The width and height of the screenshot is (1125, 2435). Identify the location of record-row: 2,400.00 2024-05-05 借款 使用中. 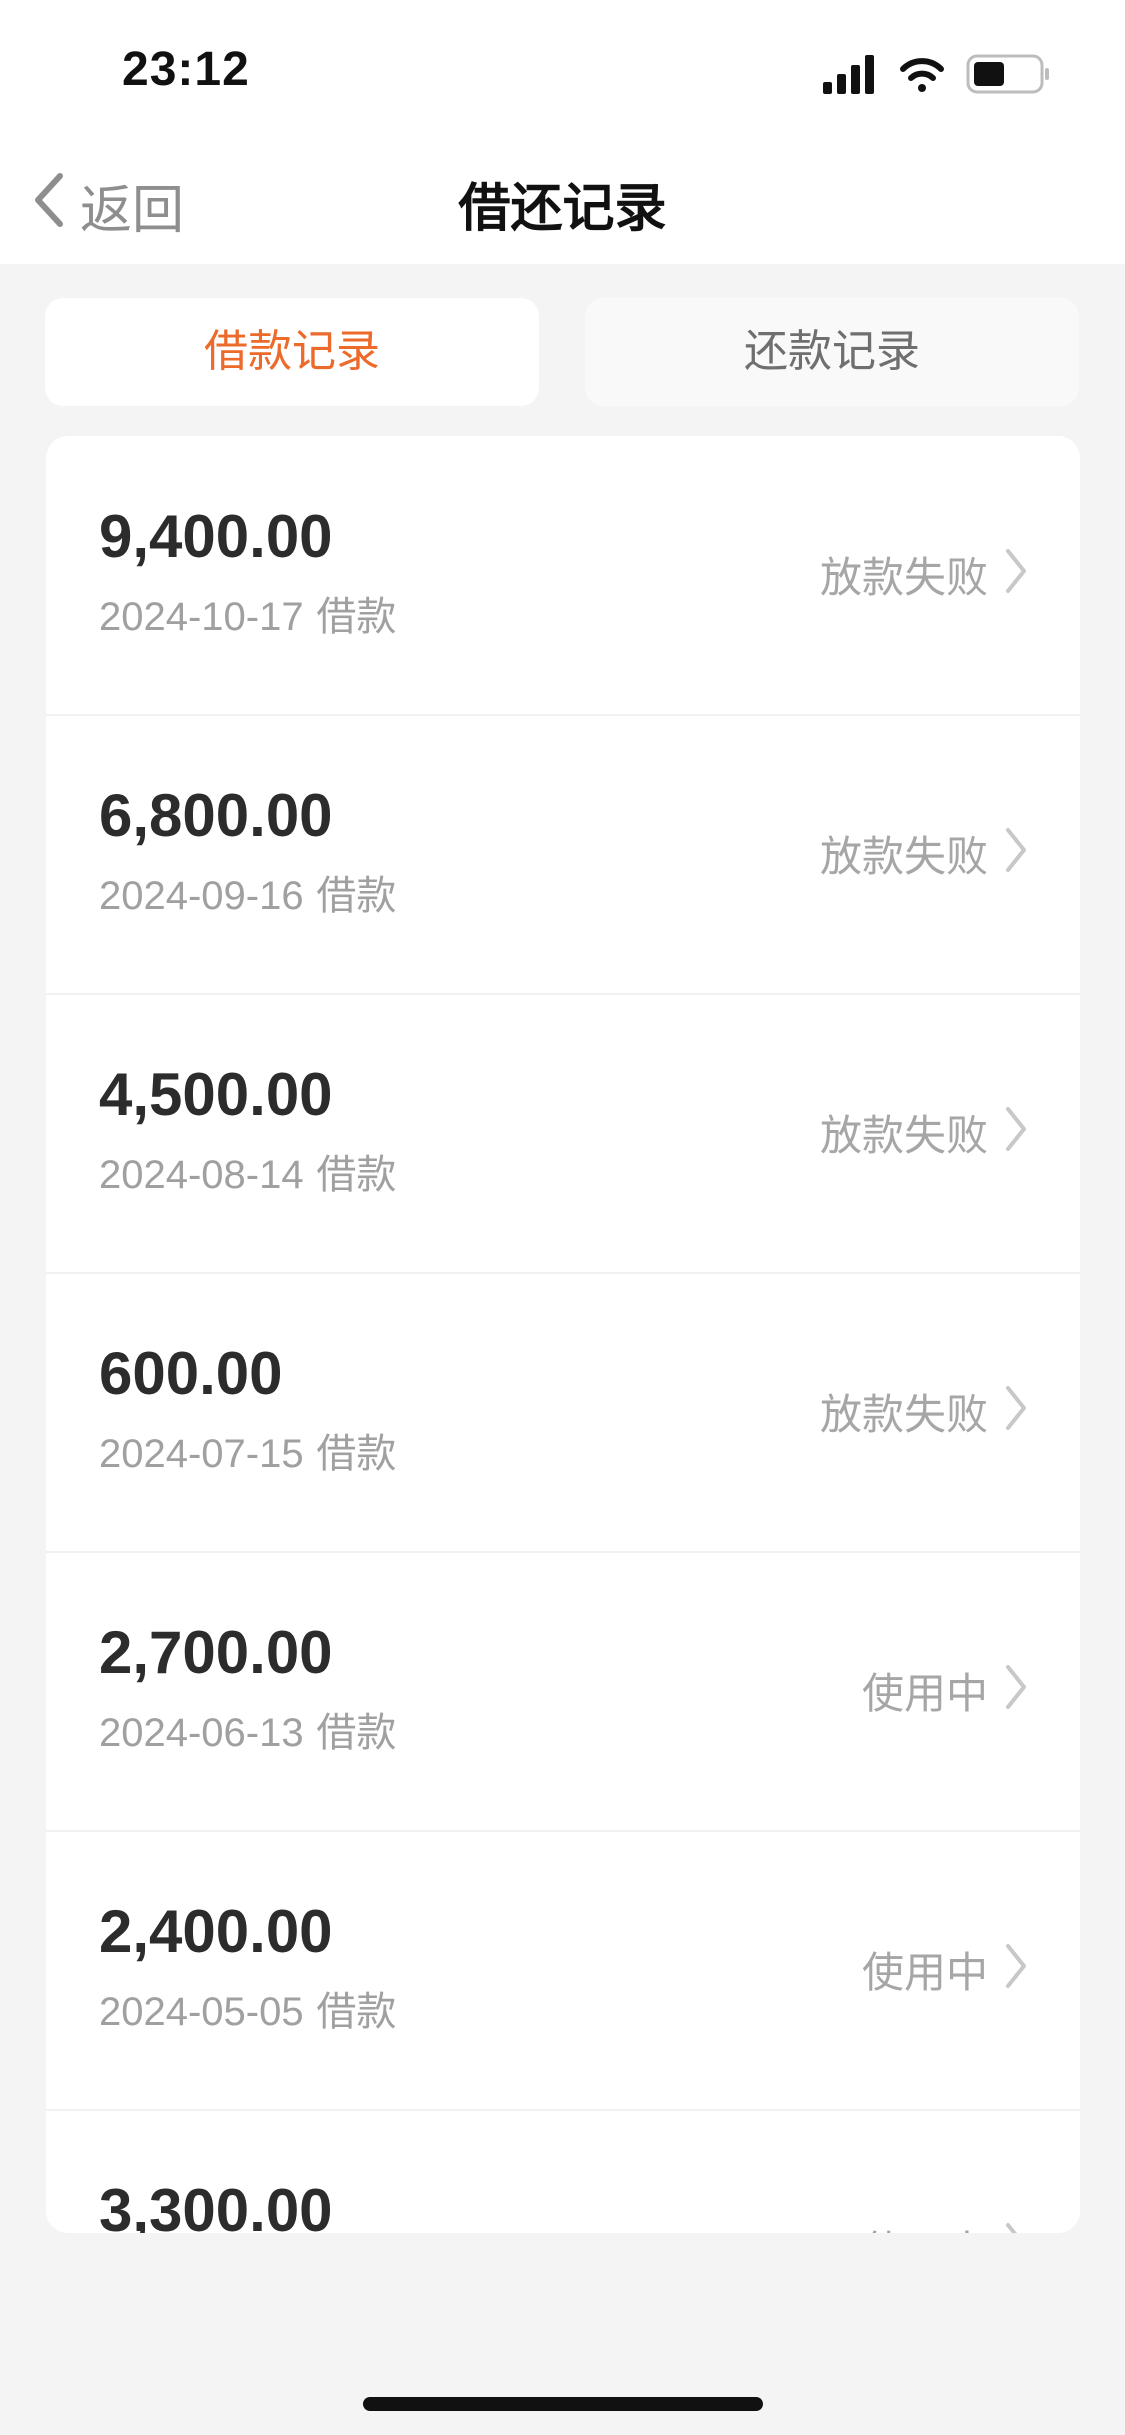
(563, 1971).